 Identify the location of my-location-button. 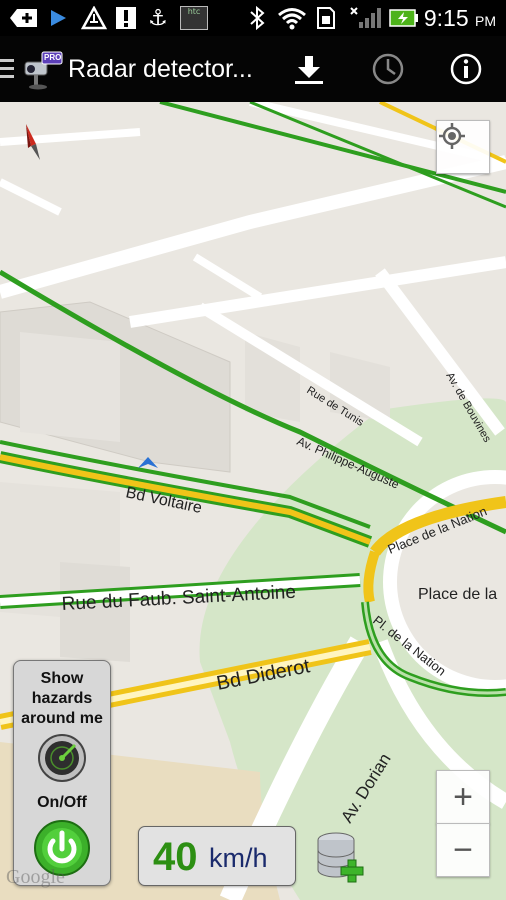
(463, 147).